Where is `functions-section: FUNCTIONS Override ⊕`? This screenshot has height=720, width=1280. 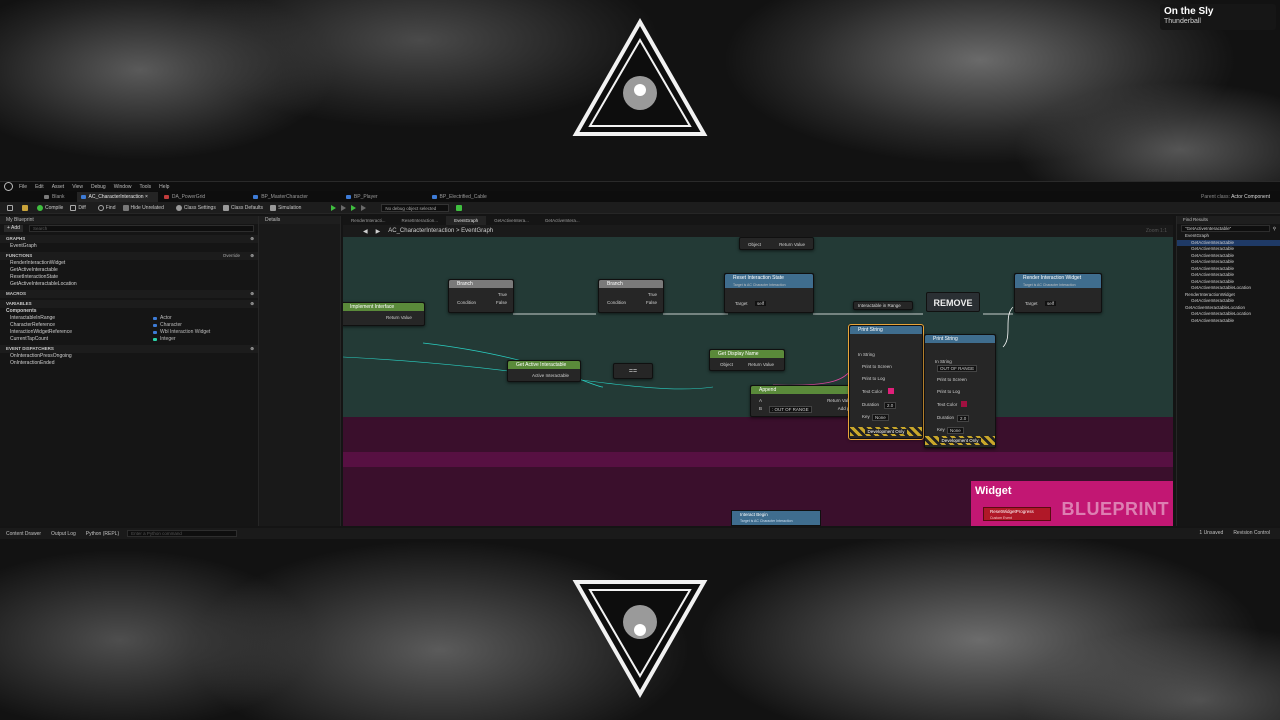 functions-section: FUNCTIONS Override ⊕ is located at coordinates (129, 256).